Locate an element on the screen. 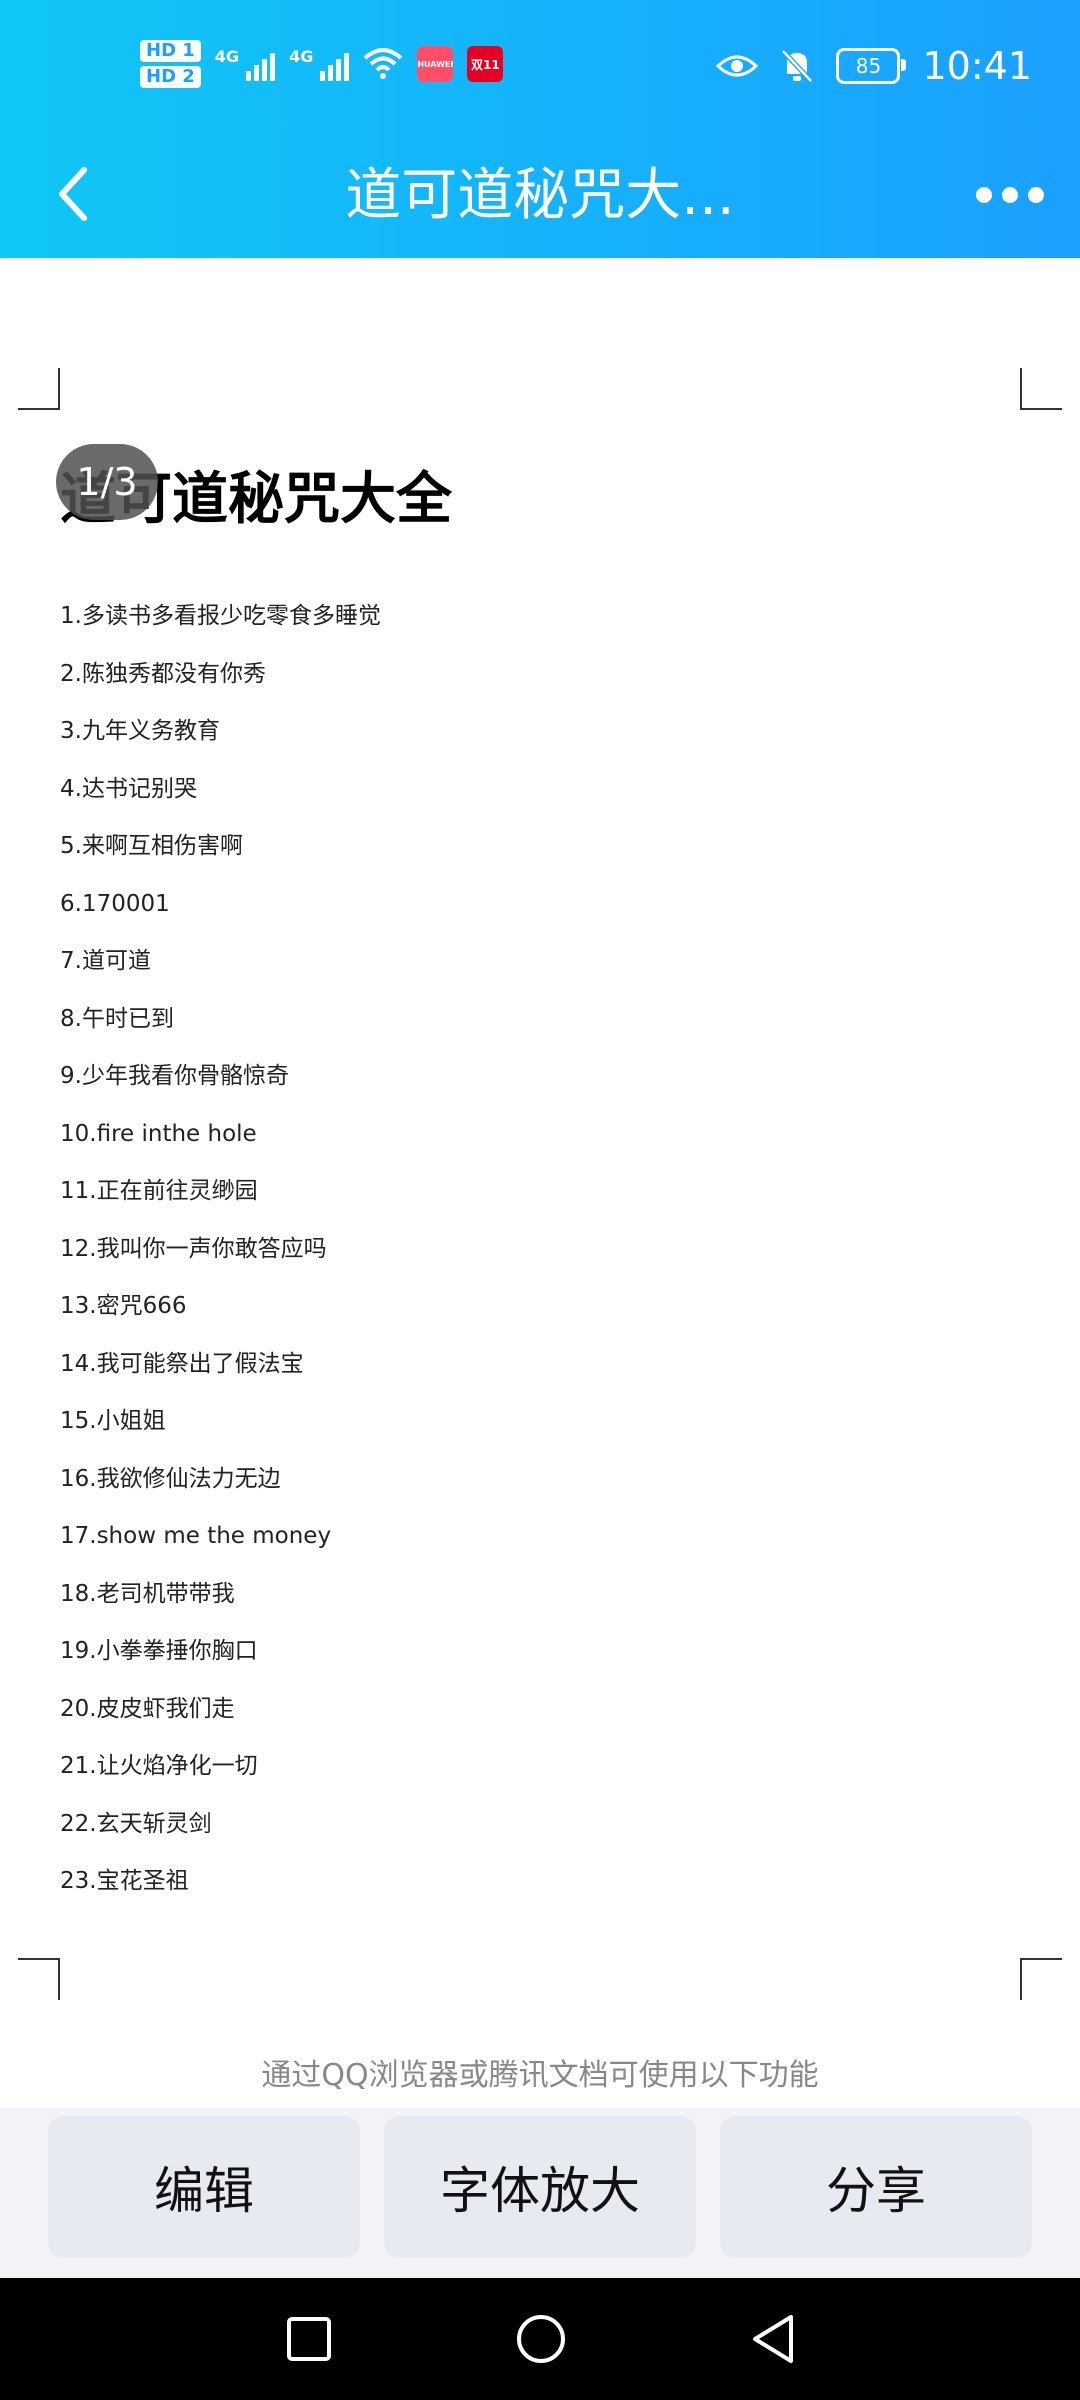 The height and width of the screenshot is (2400, 1080). list-item: 9.少年我看你骨骼惊奇 is located at coordinates (174, 1076).